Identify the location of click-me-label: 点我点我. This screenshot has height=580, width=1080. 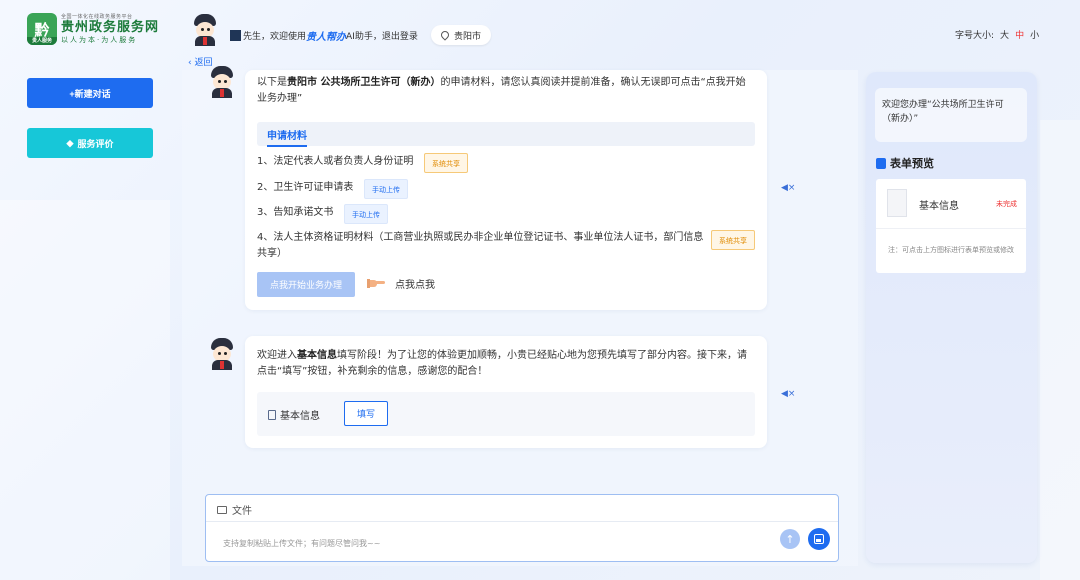
(415, 285).